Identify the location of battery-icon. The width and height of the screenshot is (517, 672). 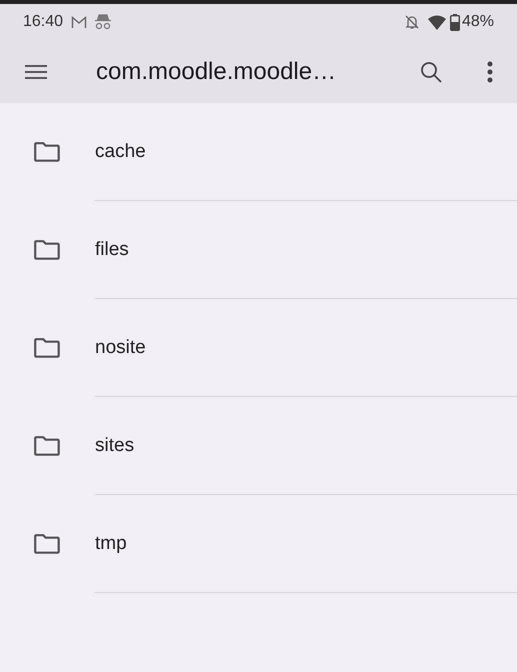
(455, 22).